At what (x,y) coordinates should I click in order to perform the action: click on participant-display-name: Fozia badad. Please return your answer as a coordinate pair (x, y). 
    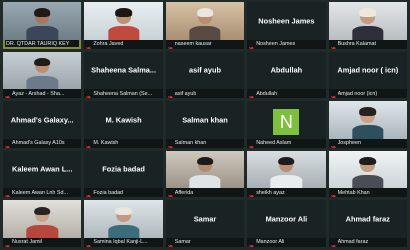
    Looking at the image, I should click on (123, 169).